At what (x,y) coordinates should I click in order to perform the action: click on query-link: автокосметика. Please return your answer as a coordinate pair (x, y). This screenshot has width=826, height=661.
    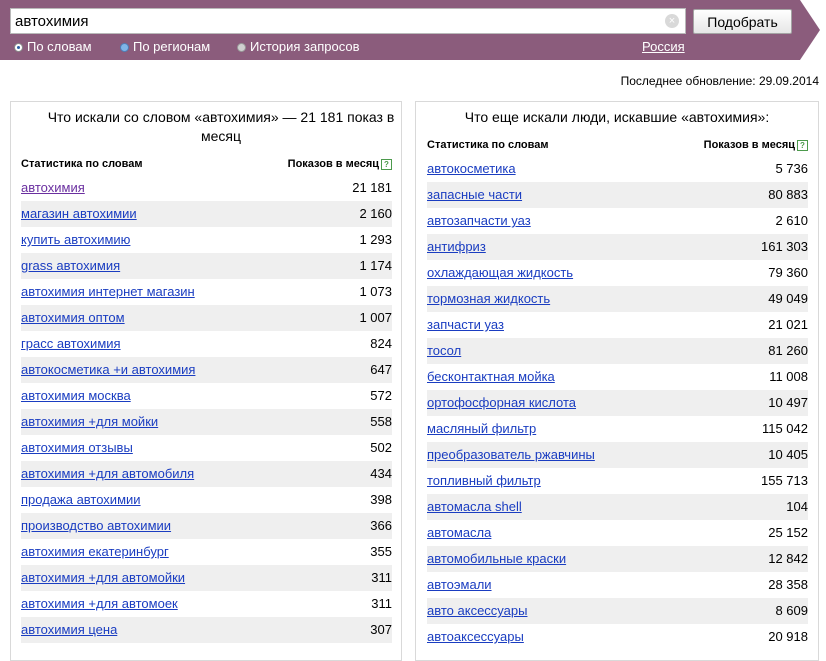
    Looking at the image, I should click on (471, 168).